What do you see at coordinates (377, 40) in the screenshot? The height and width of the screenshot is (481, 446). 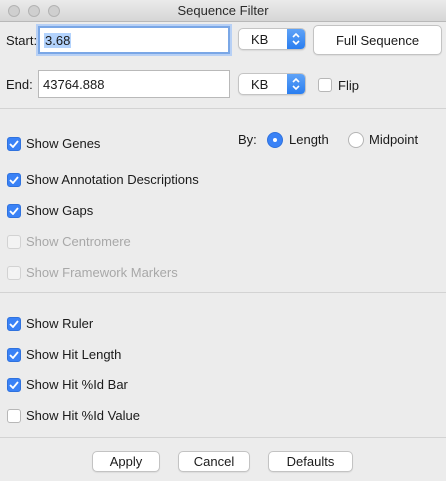 I see `full-sequence-button: Full Sequence` at bounding box center [377, 40].